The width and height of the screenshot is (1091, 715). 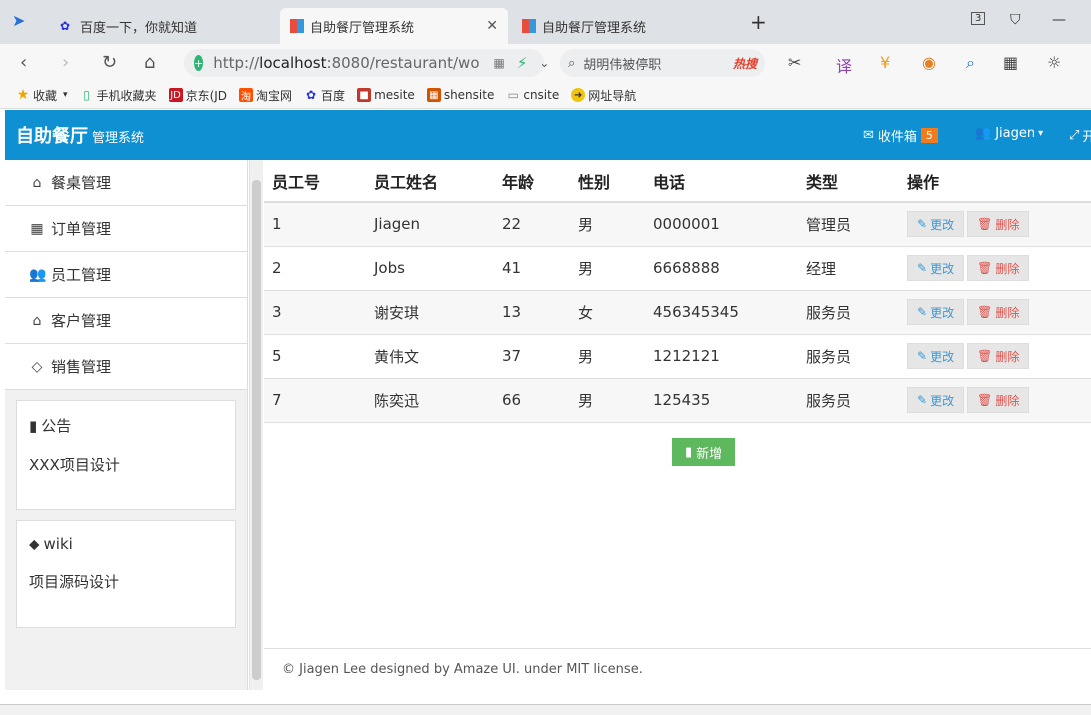 What do you see at coordinates (52, 136) in the screenshot?
I see `brand-title: 自助餐厅` at bounding box center [52, 136].